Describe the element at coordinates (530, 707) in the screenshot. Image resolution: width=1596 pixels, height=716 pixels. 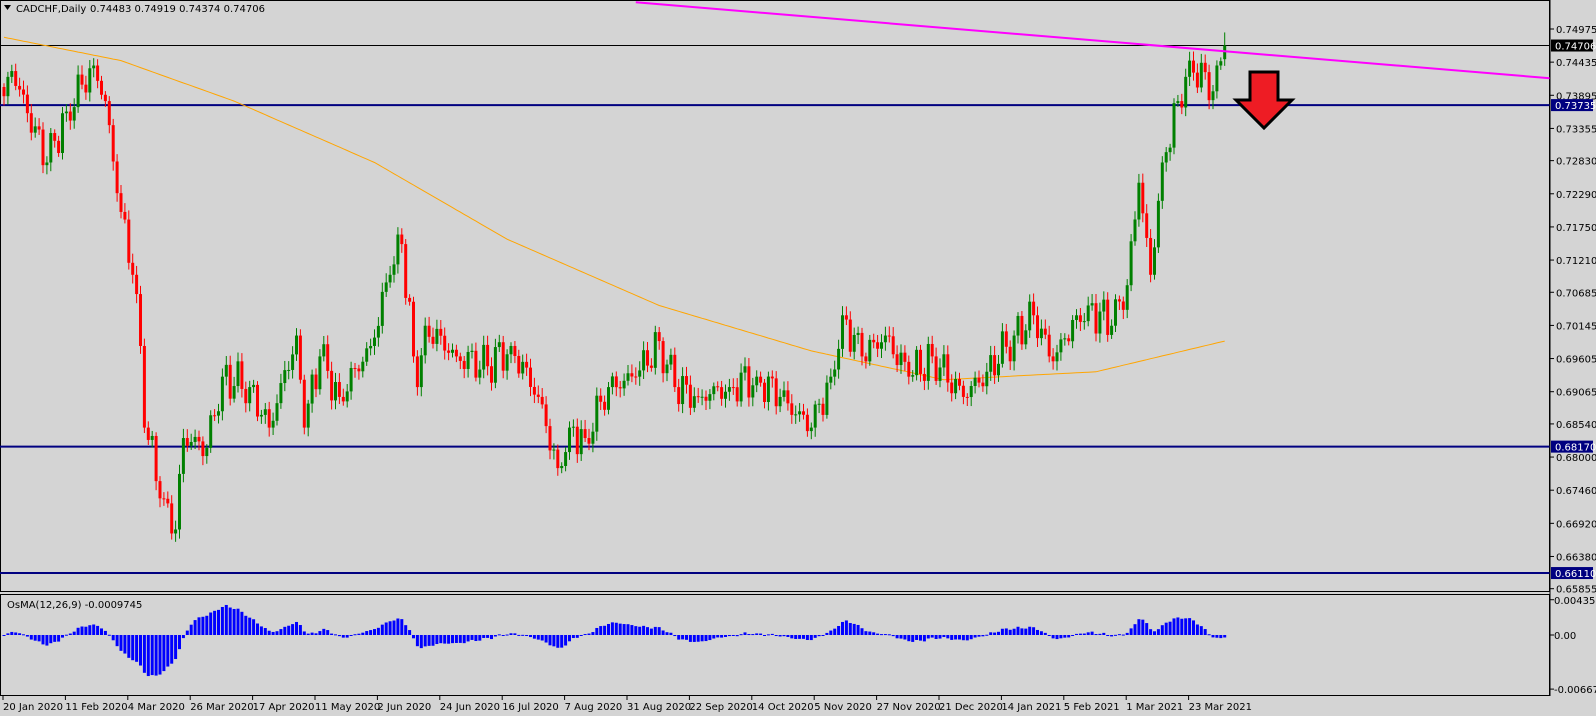
I see `date-tick-label: 16 Jul 2020` at that location.